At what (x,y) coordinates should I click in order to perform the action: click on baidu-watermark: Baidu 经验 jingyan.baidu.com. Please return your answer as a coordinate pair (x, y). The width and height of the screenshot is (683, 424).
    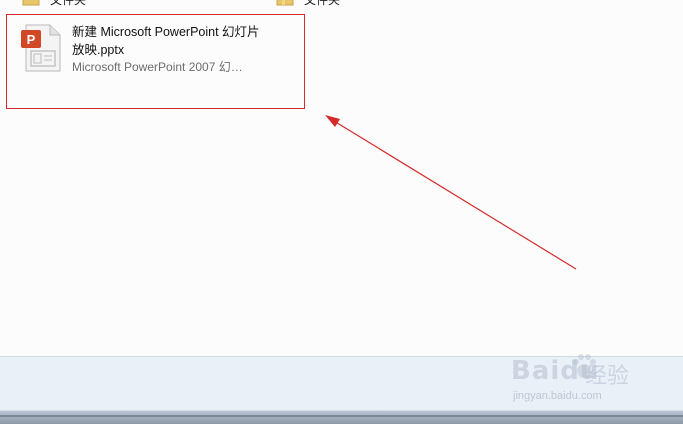
    Looking at the image, I should click on (585, 378).